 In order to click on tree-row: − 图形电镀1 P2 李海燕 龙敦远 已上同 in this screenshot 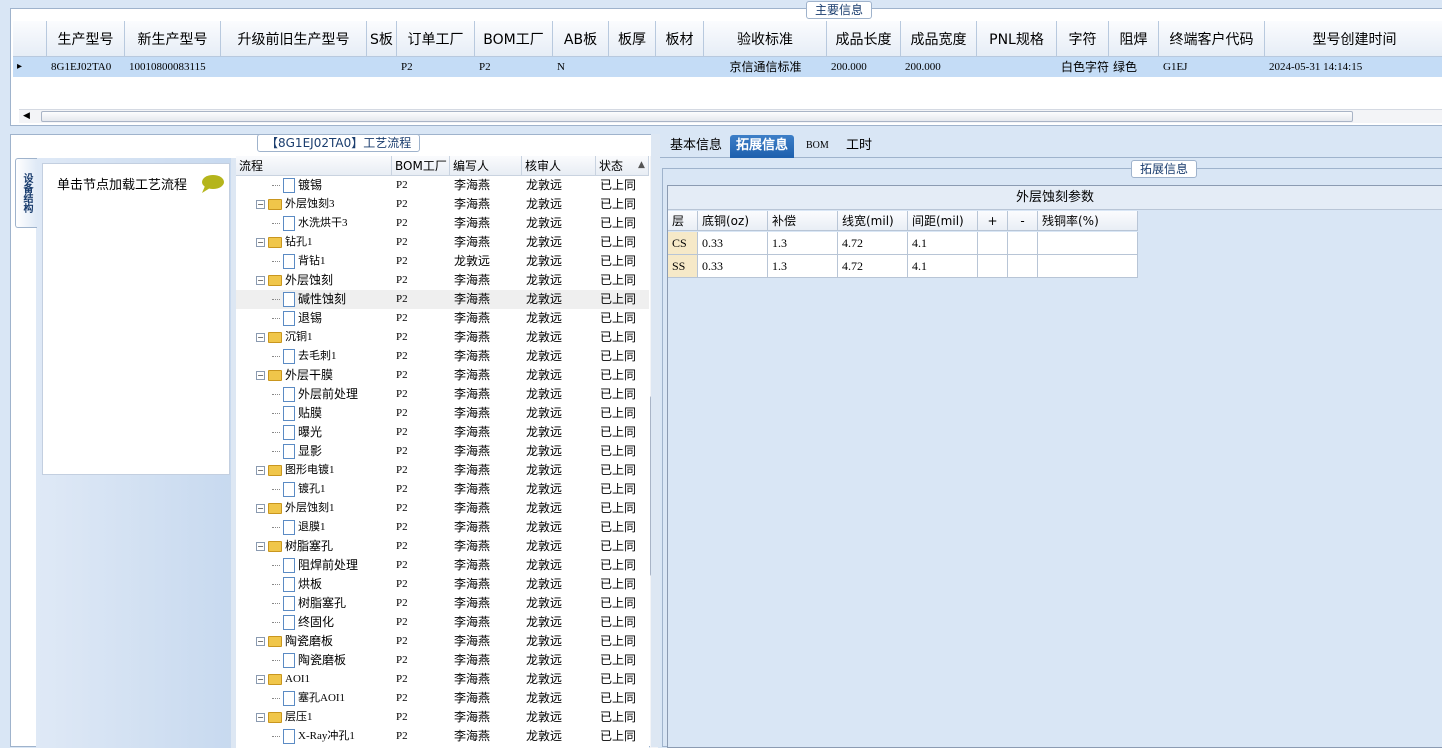, I will do `click(442, 470)`.